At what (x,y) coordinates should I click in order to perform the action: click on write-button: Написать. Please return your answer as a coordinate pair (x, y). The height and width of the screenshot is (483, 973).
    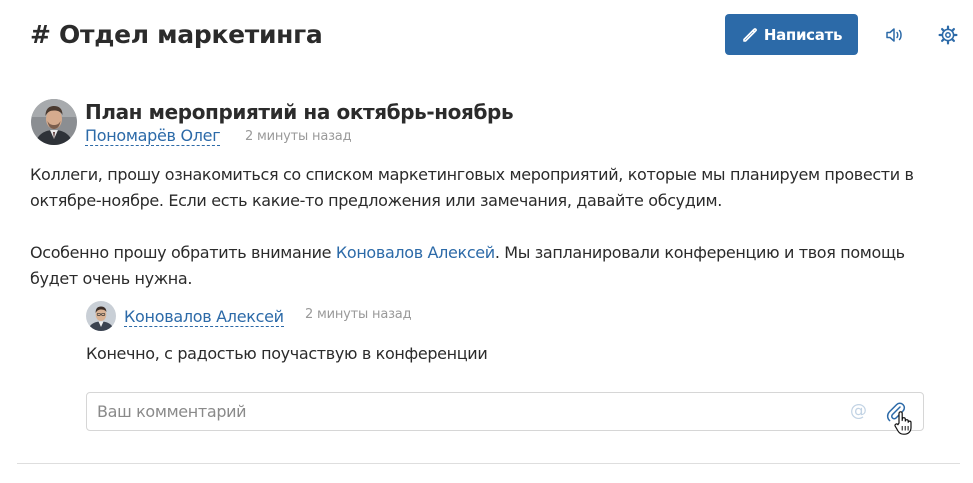
    Looking at the image, I should click on (791, 34).